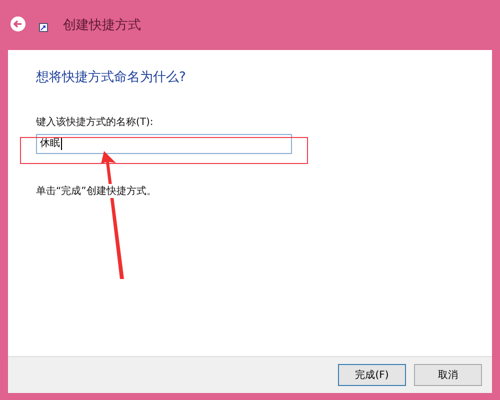  What do you see at coordinates (448, 375) in the screenshot?
I see `dialog-button: 取消` at bounding box center [448, 375].